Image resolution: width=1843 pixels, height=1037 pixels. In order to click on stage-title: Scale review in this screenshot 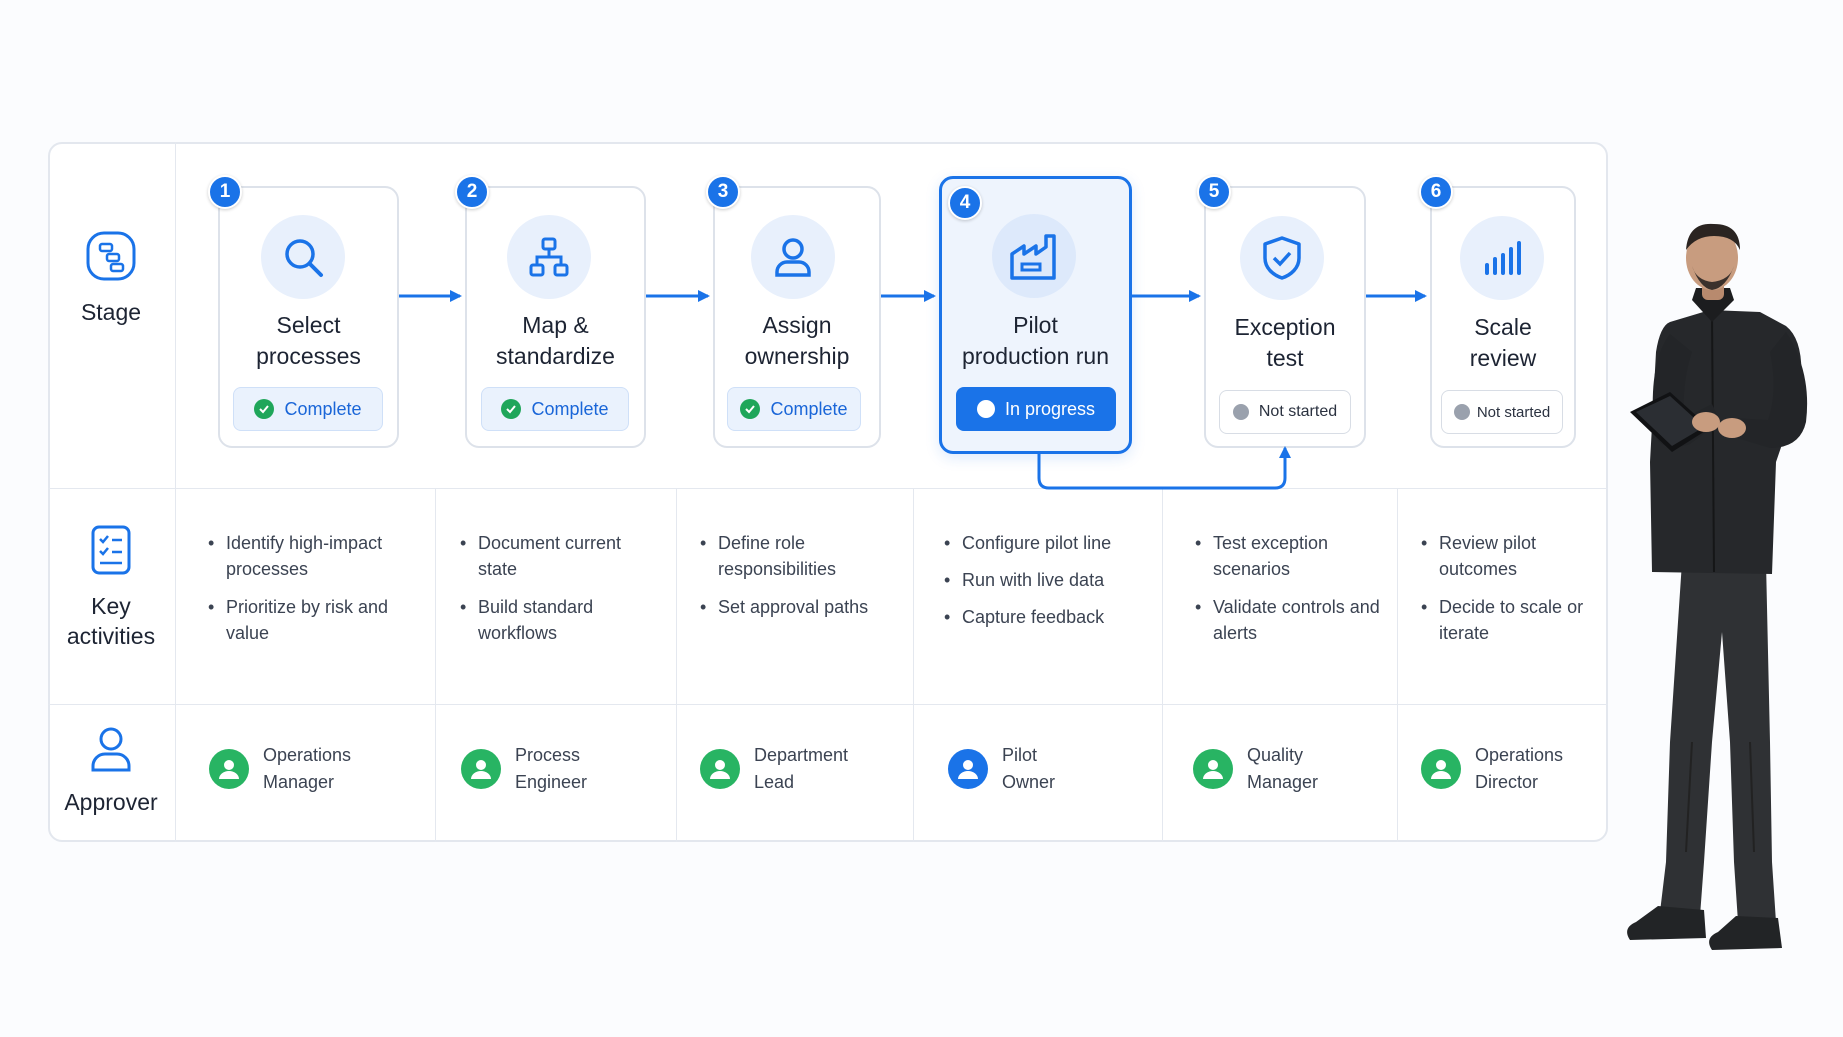, I will do `click(1503, 342)`.